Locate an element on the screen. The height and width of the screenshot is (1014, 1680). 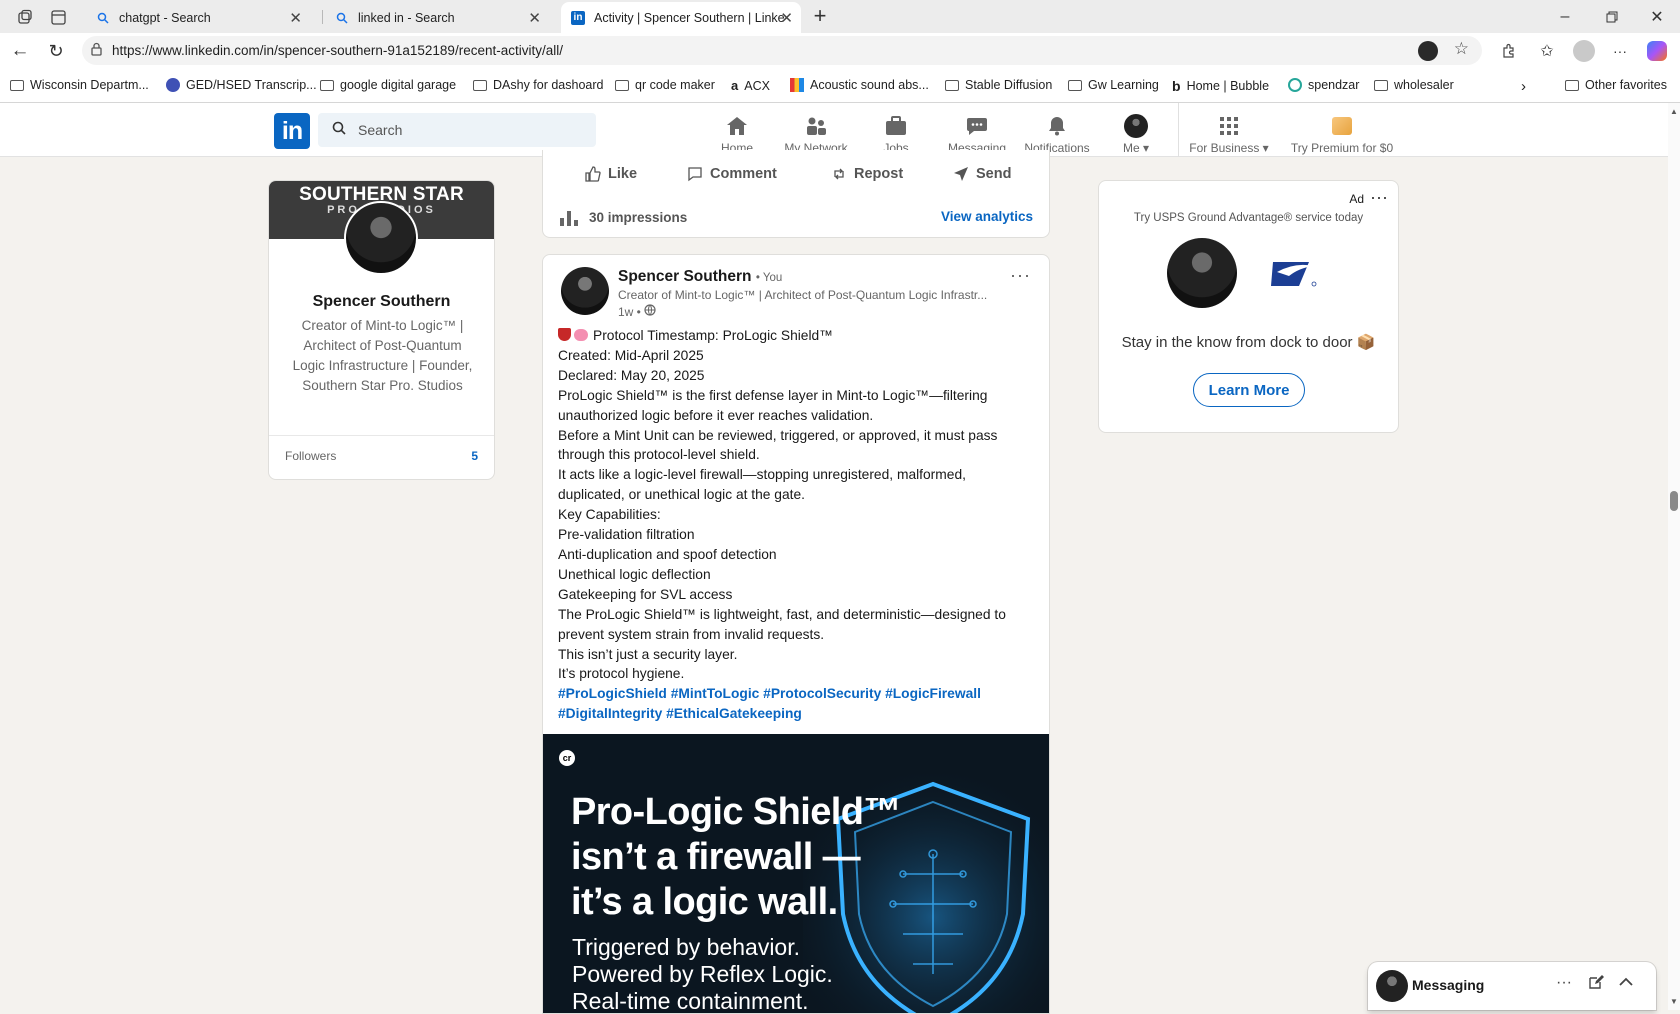
tab-linkedin-activity: in Activity | Spencer Southern | Linke ✕ is located at coordinates (681, 17).